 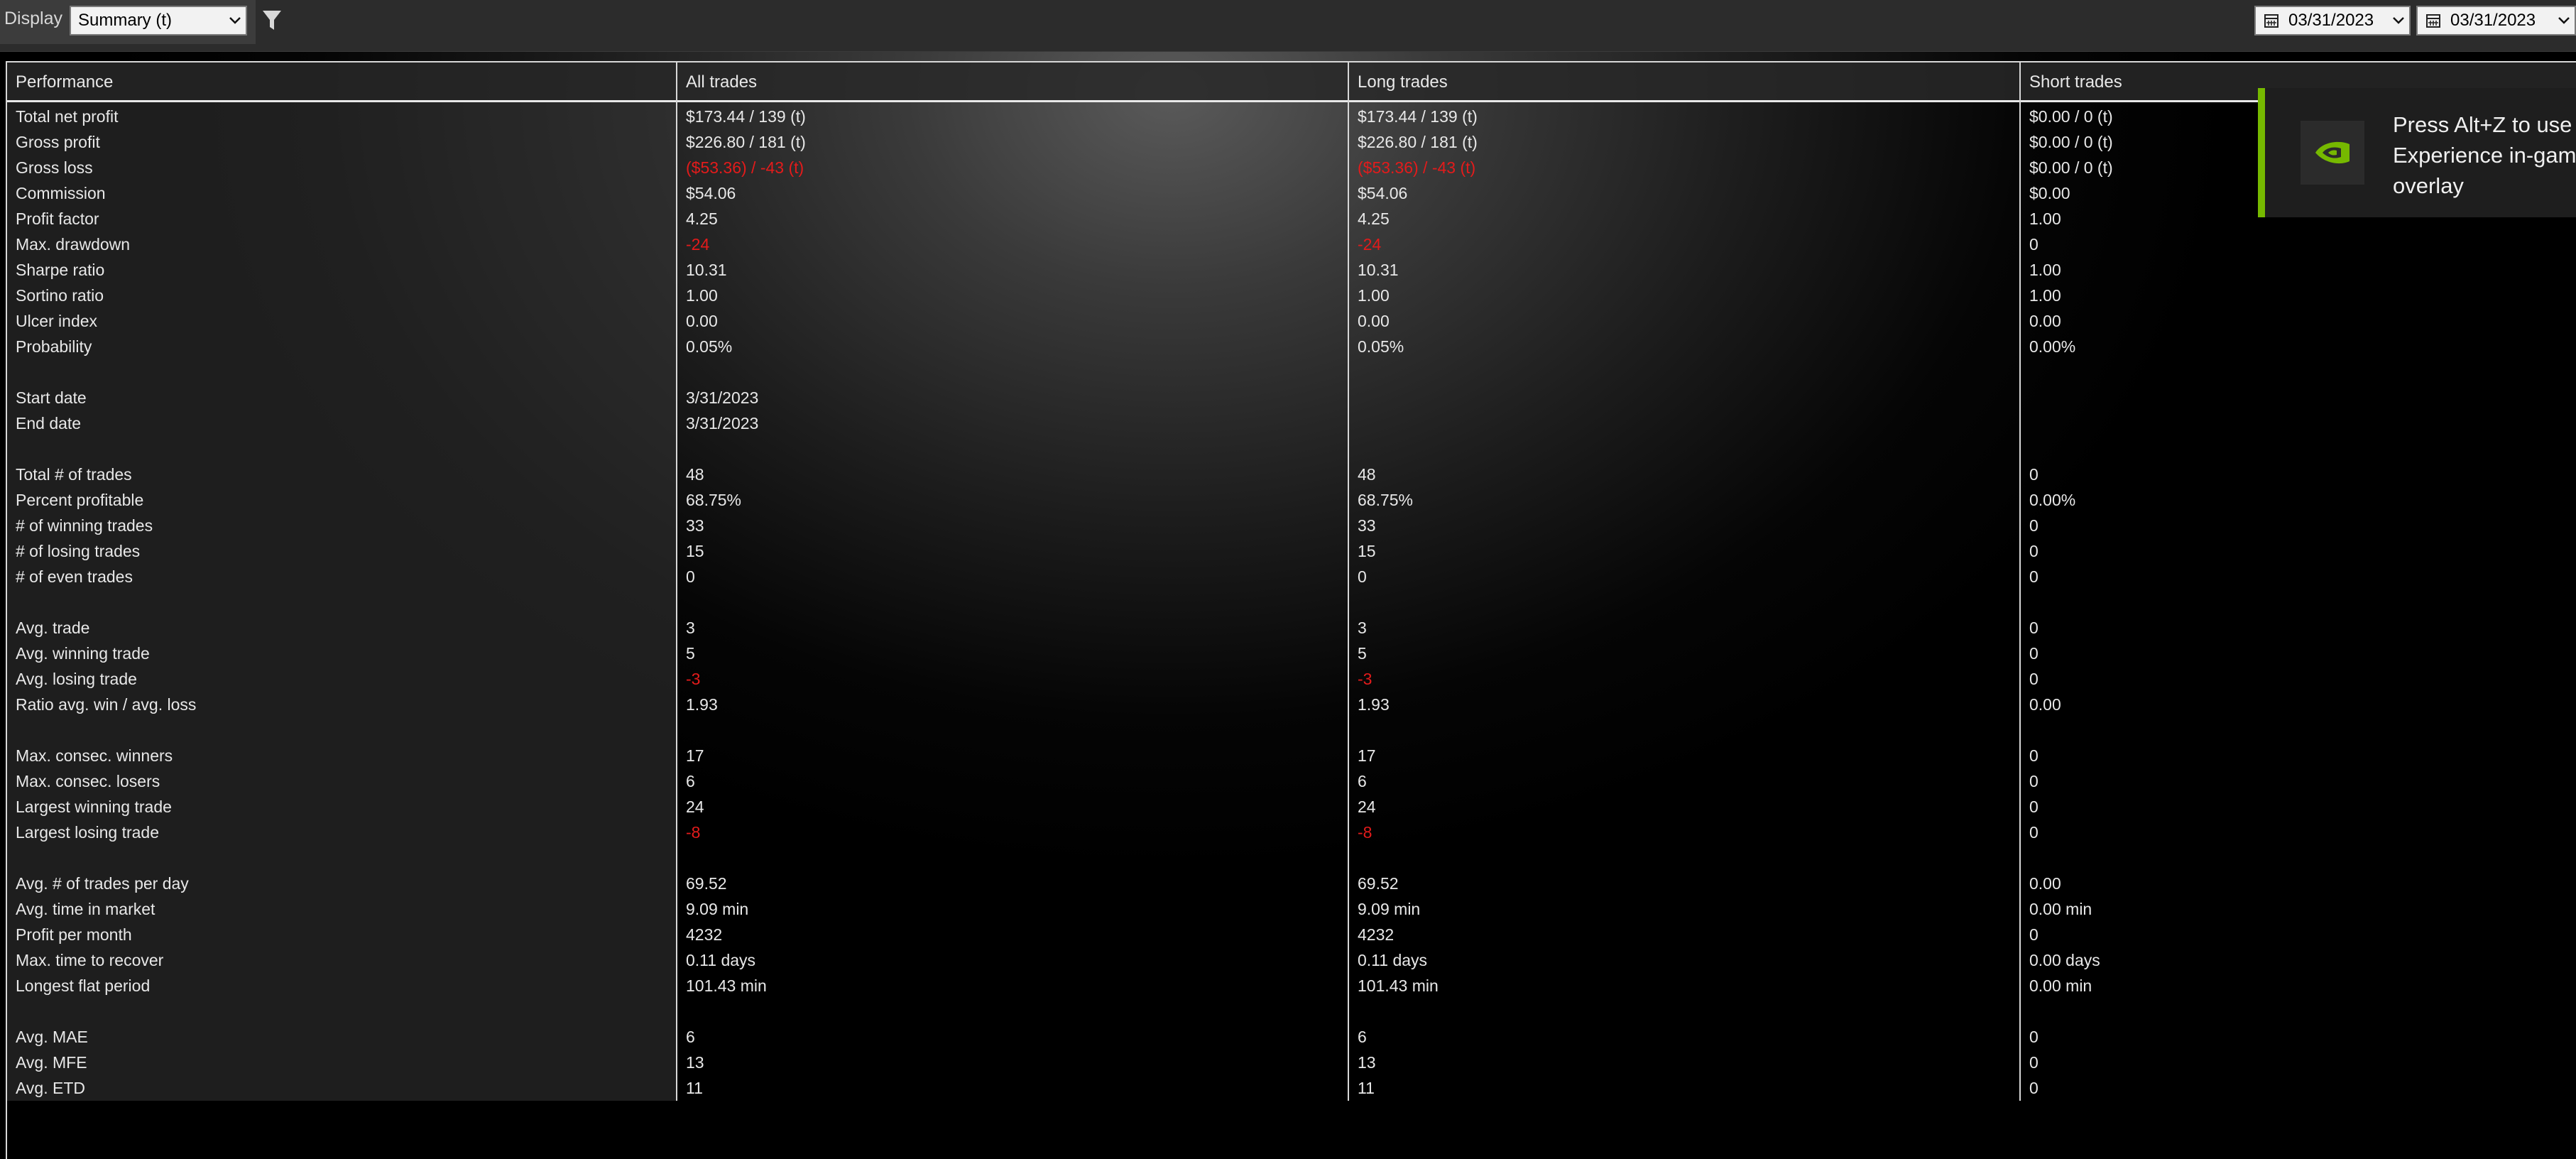 I want to click on row-label: Start date, so click(x=51, y=397).